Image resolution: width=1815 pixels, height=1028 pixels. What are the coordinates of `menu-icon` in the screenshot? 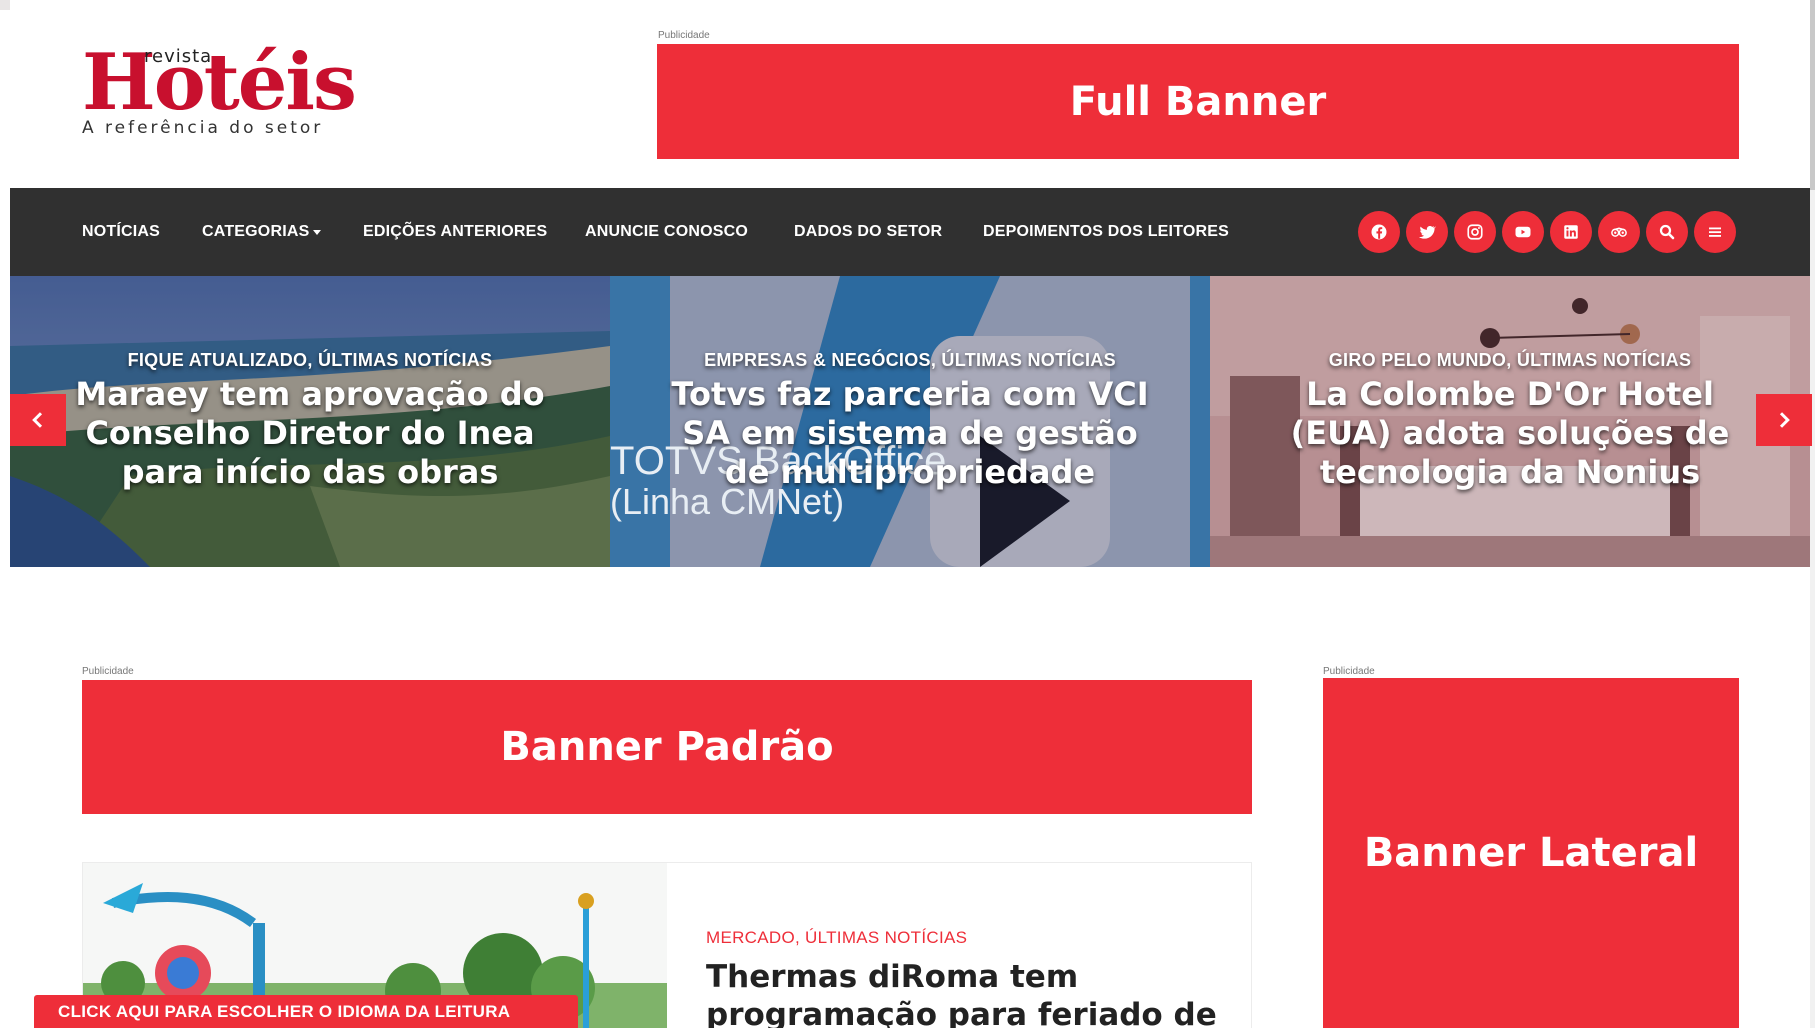 It's located at (1715, 232).